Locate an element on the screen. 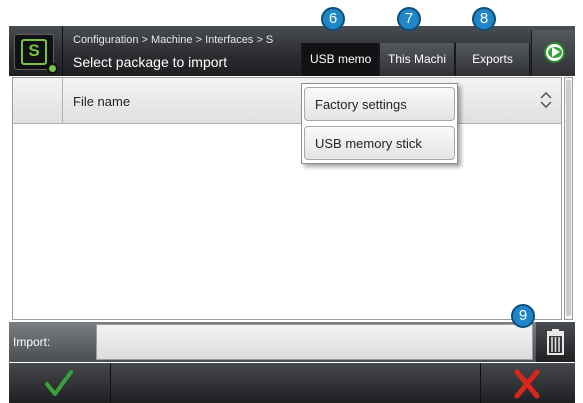  tab-this-machine: This Machi is located at coordinates (417, 59).